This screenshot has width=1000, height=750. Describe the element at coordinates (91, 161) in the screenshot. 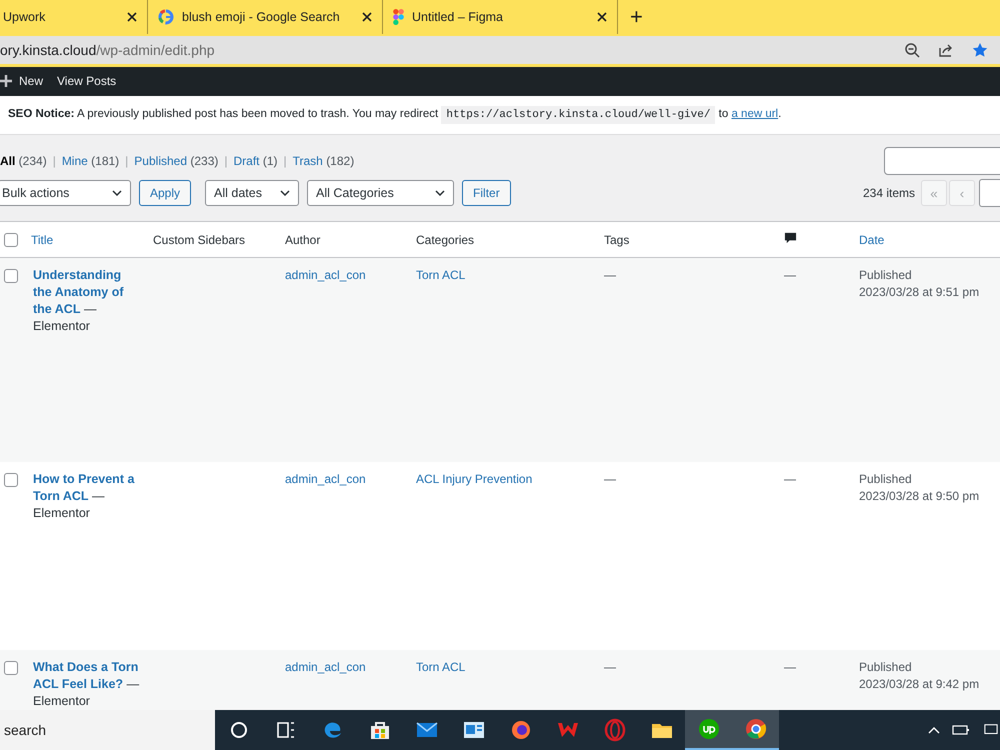

I see `view-link: Mine (181)` at that location.